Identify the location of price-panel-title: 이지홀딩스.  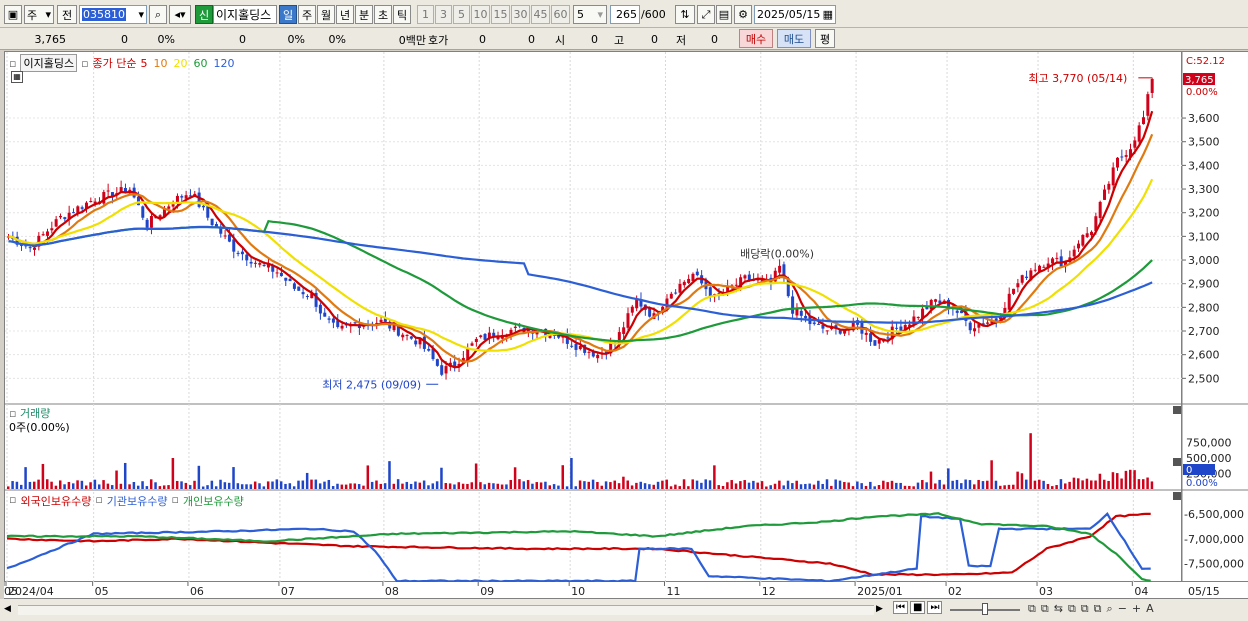
(49, 63).